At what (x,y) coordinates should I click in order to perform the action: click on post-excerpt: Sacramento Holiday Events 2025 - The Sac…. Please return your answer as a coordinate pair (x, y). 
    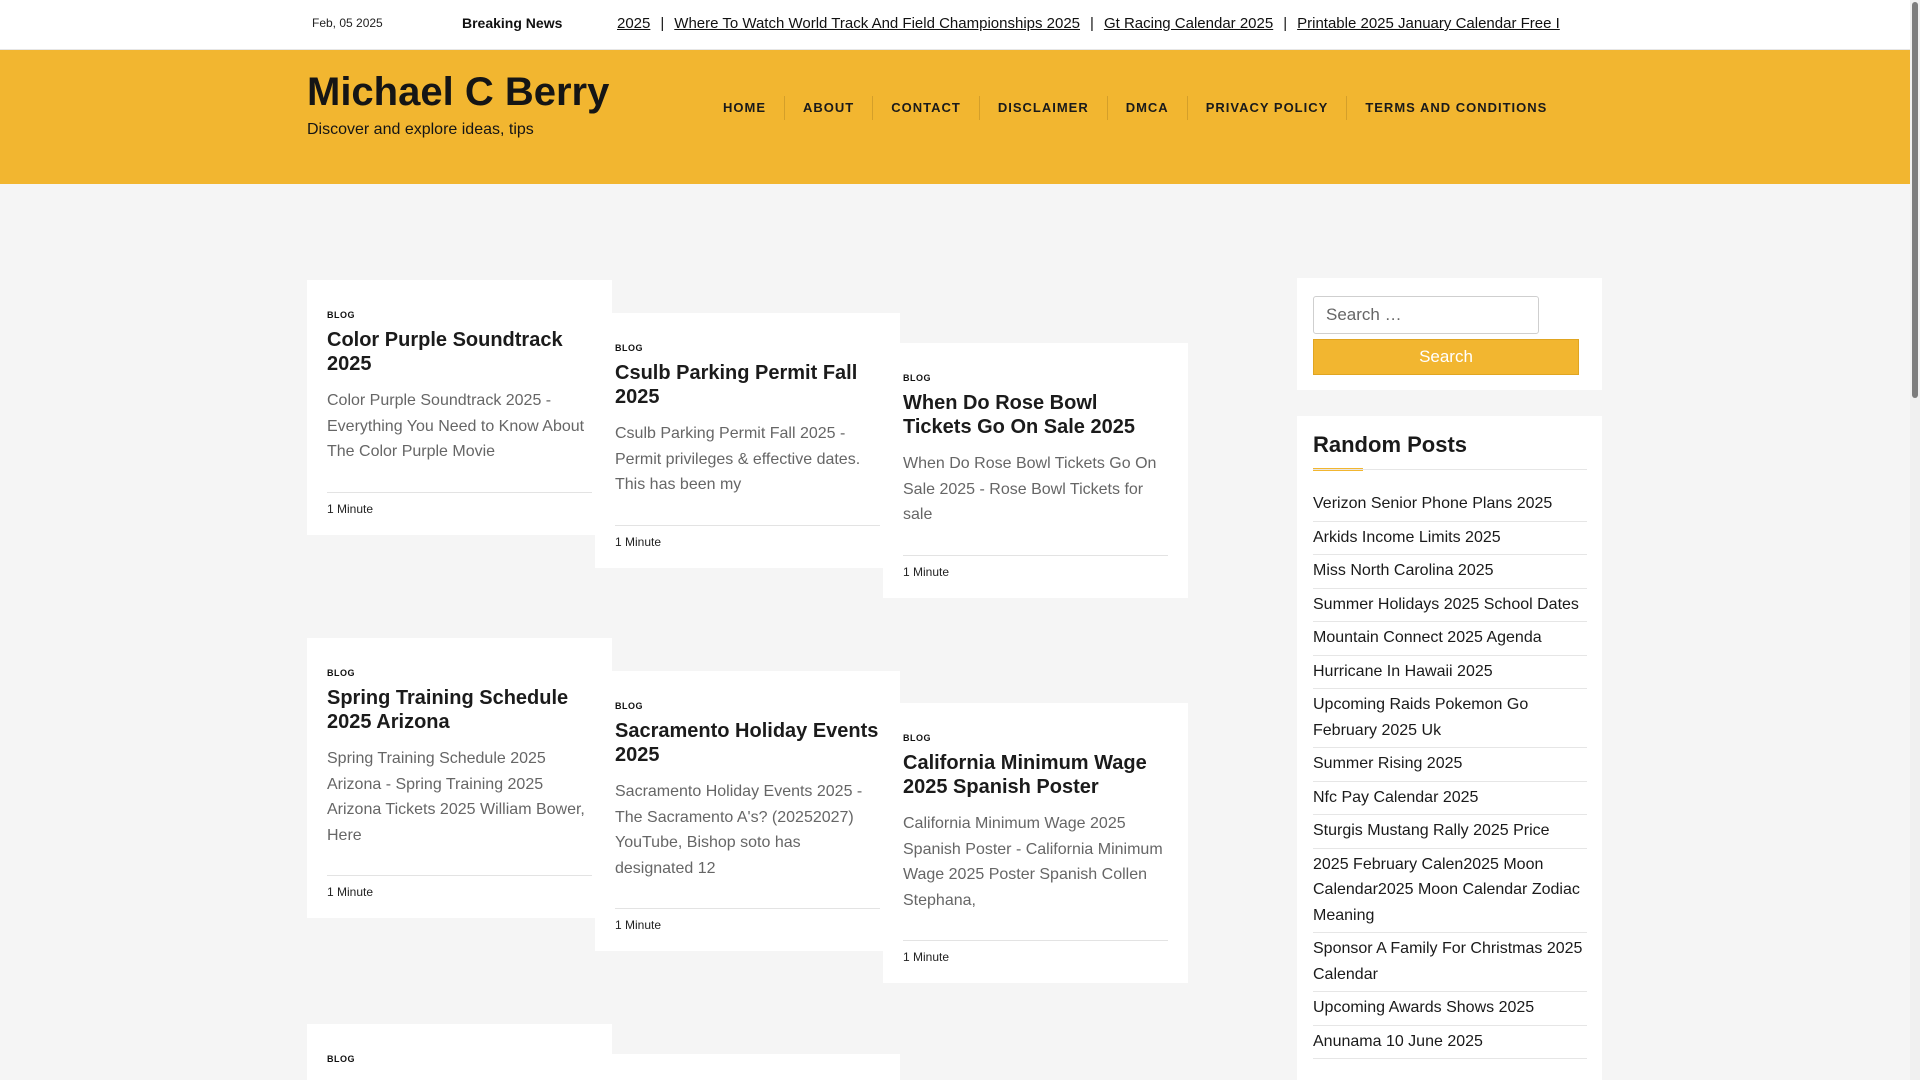
    Looking at the image, I should click on (739, 830).